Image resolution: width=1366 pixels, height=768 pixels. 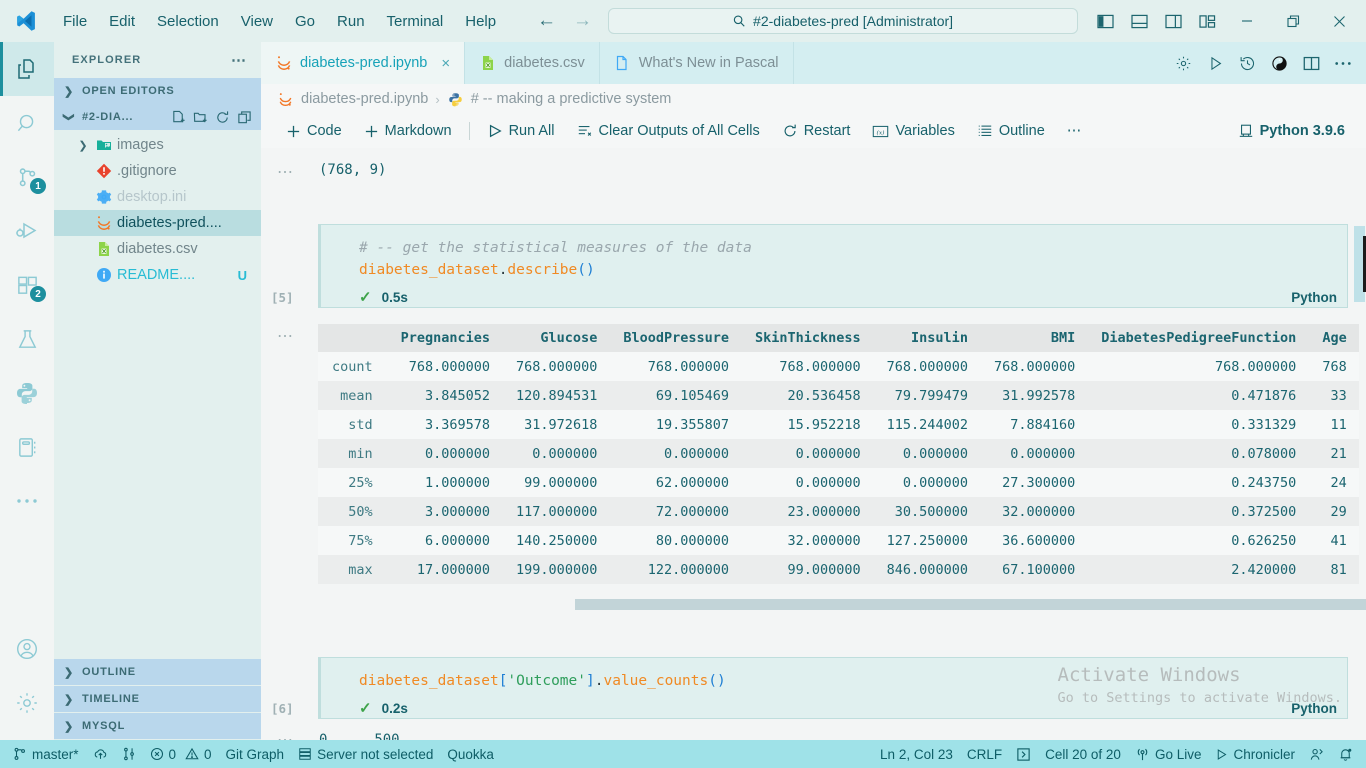 I want to click on panel-left-icon, so click(x=1105, y=21).